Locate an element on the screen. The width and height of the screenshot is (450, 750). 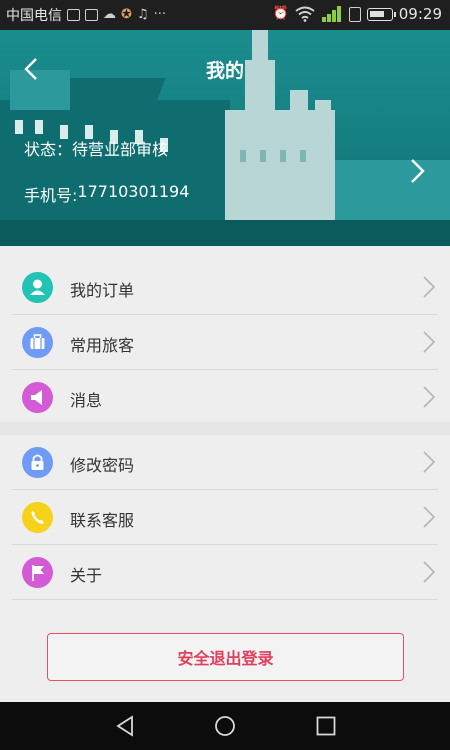
nav-recents-icon is located at coordinates (326, 726).